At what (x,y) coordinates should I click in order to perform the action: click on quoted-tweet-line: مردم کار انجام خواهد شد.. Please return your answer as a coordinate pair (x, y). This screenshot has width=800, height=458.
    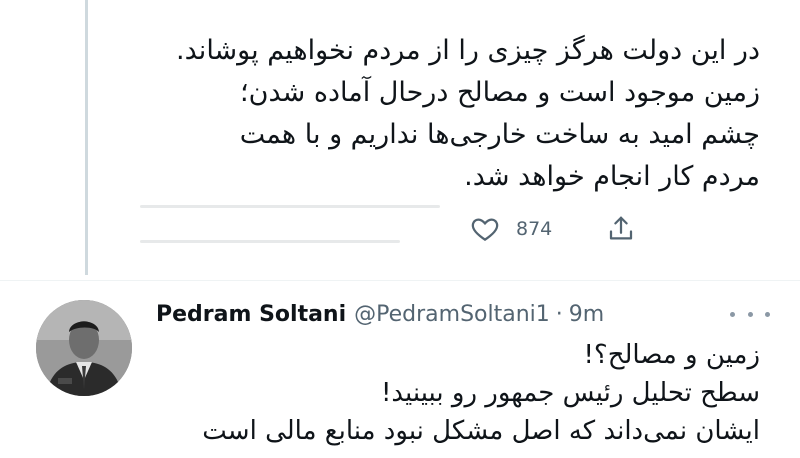
    Looking at the image, I should click on (612, 176).